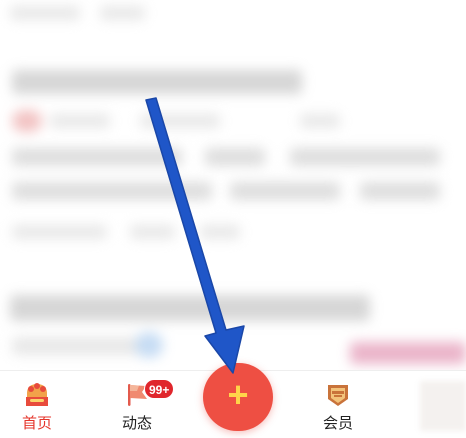  I want to click on nav-home: 首页, so click(37, 404).